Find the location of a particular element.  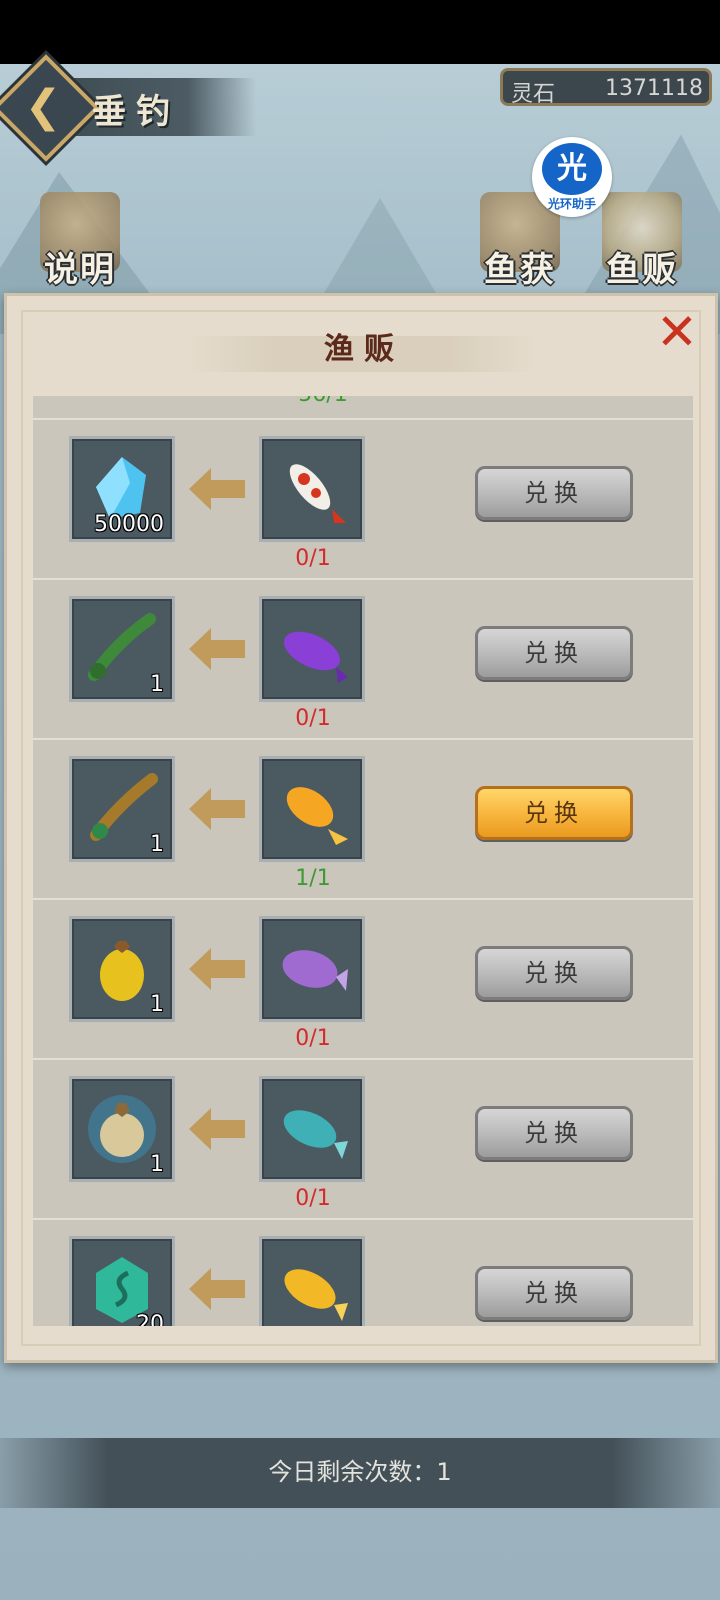

currency-value: 1371118 is located at coordinates (654, 88).